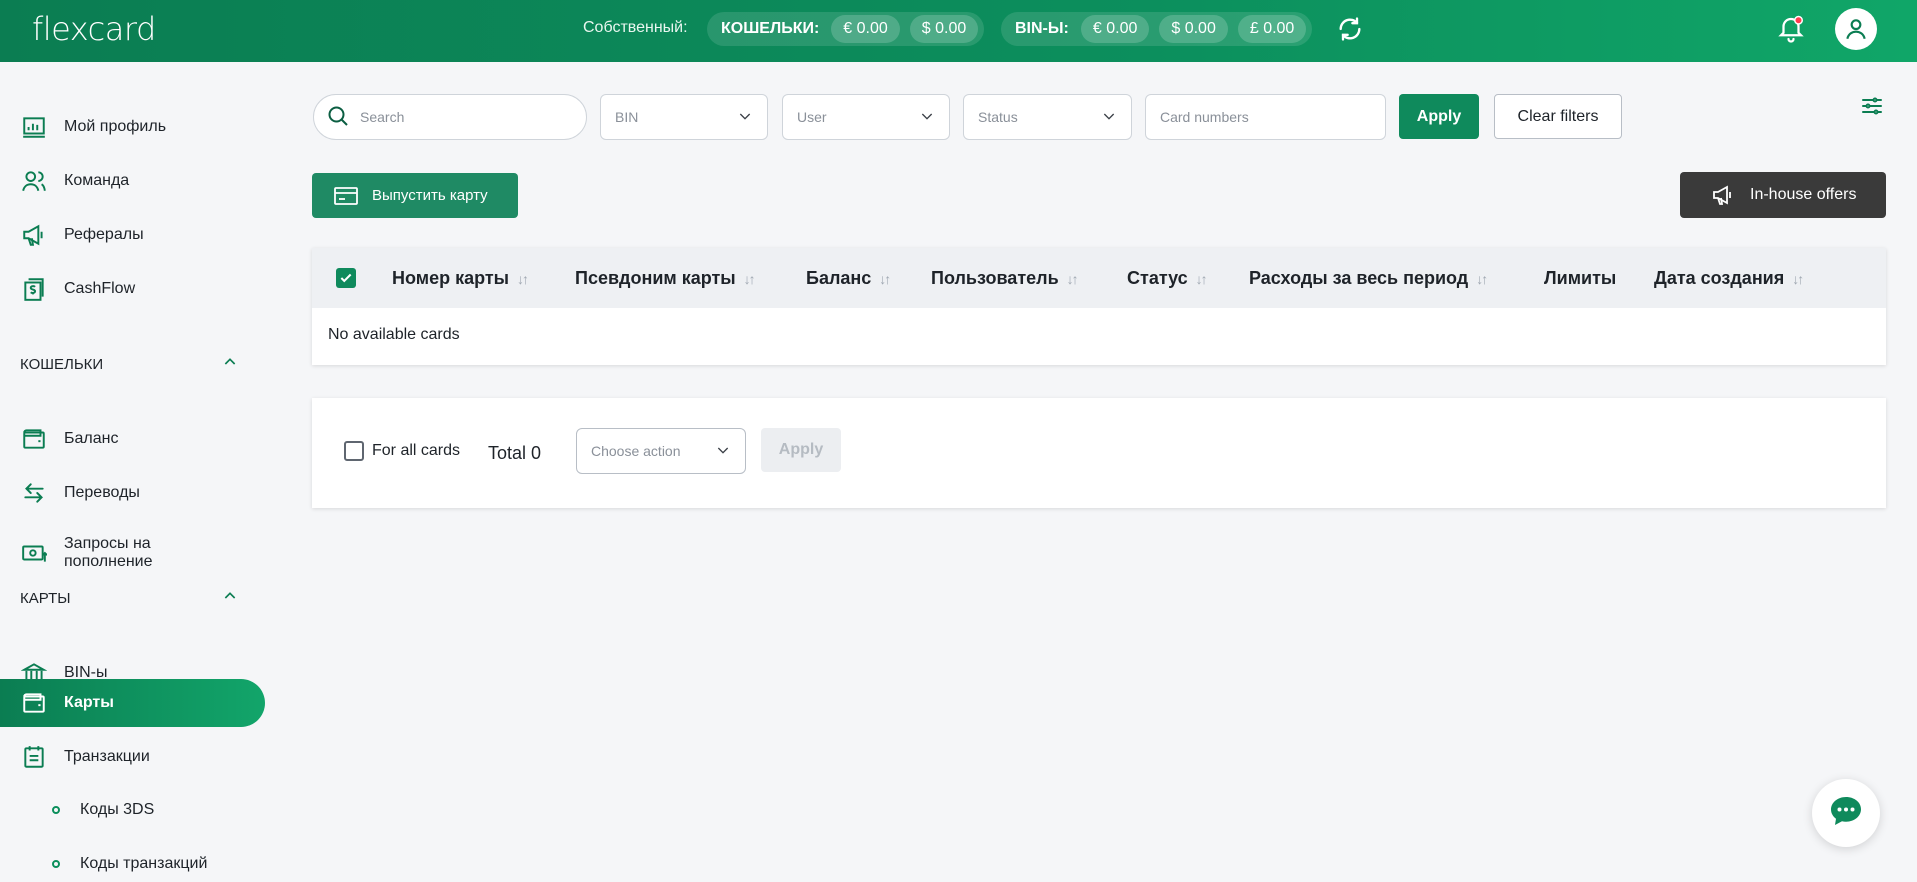 The image size is (1917, 882). I want to click on column-label: Баланс, so click(839, 278).